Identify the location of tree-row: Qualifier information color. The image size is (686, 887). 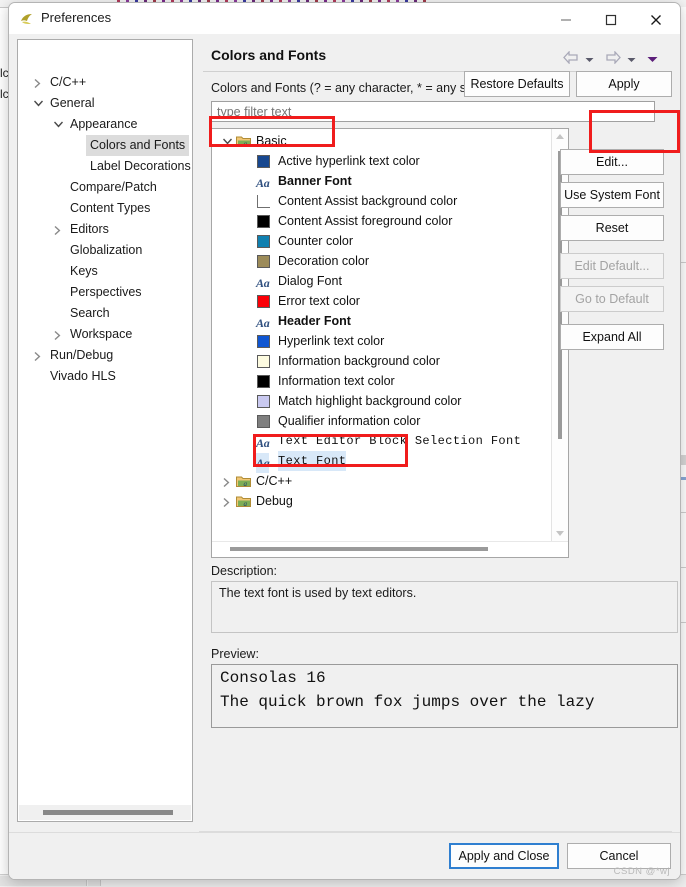
(381, 421).